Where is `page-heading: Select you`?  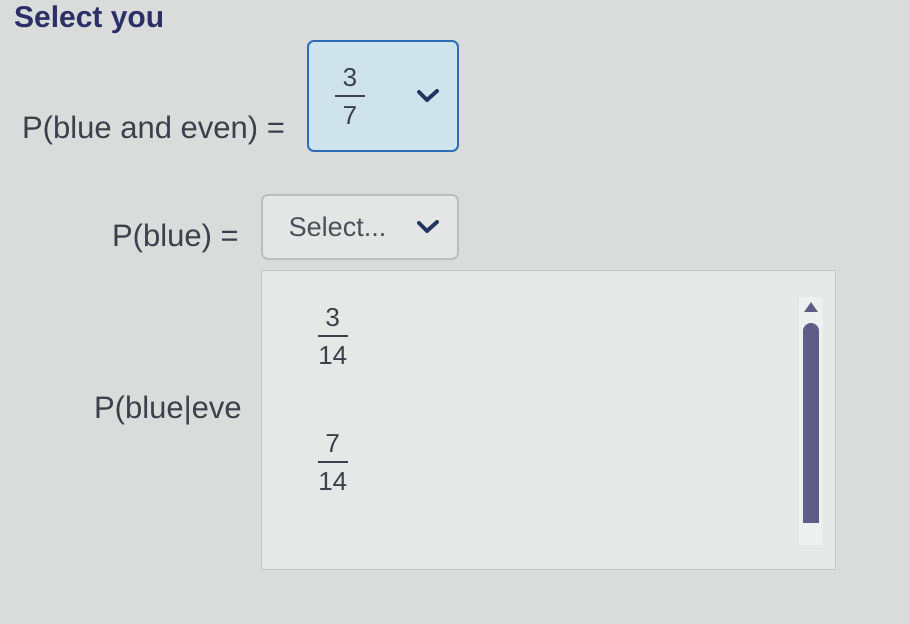 page-heading: Select you is located at coordinates (89, 18).